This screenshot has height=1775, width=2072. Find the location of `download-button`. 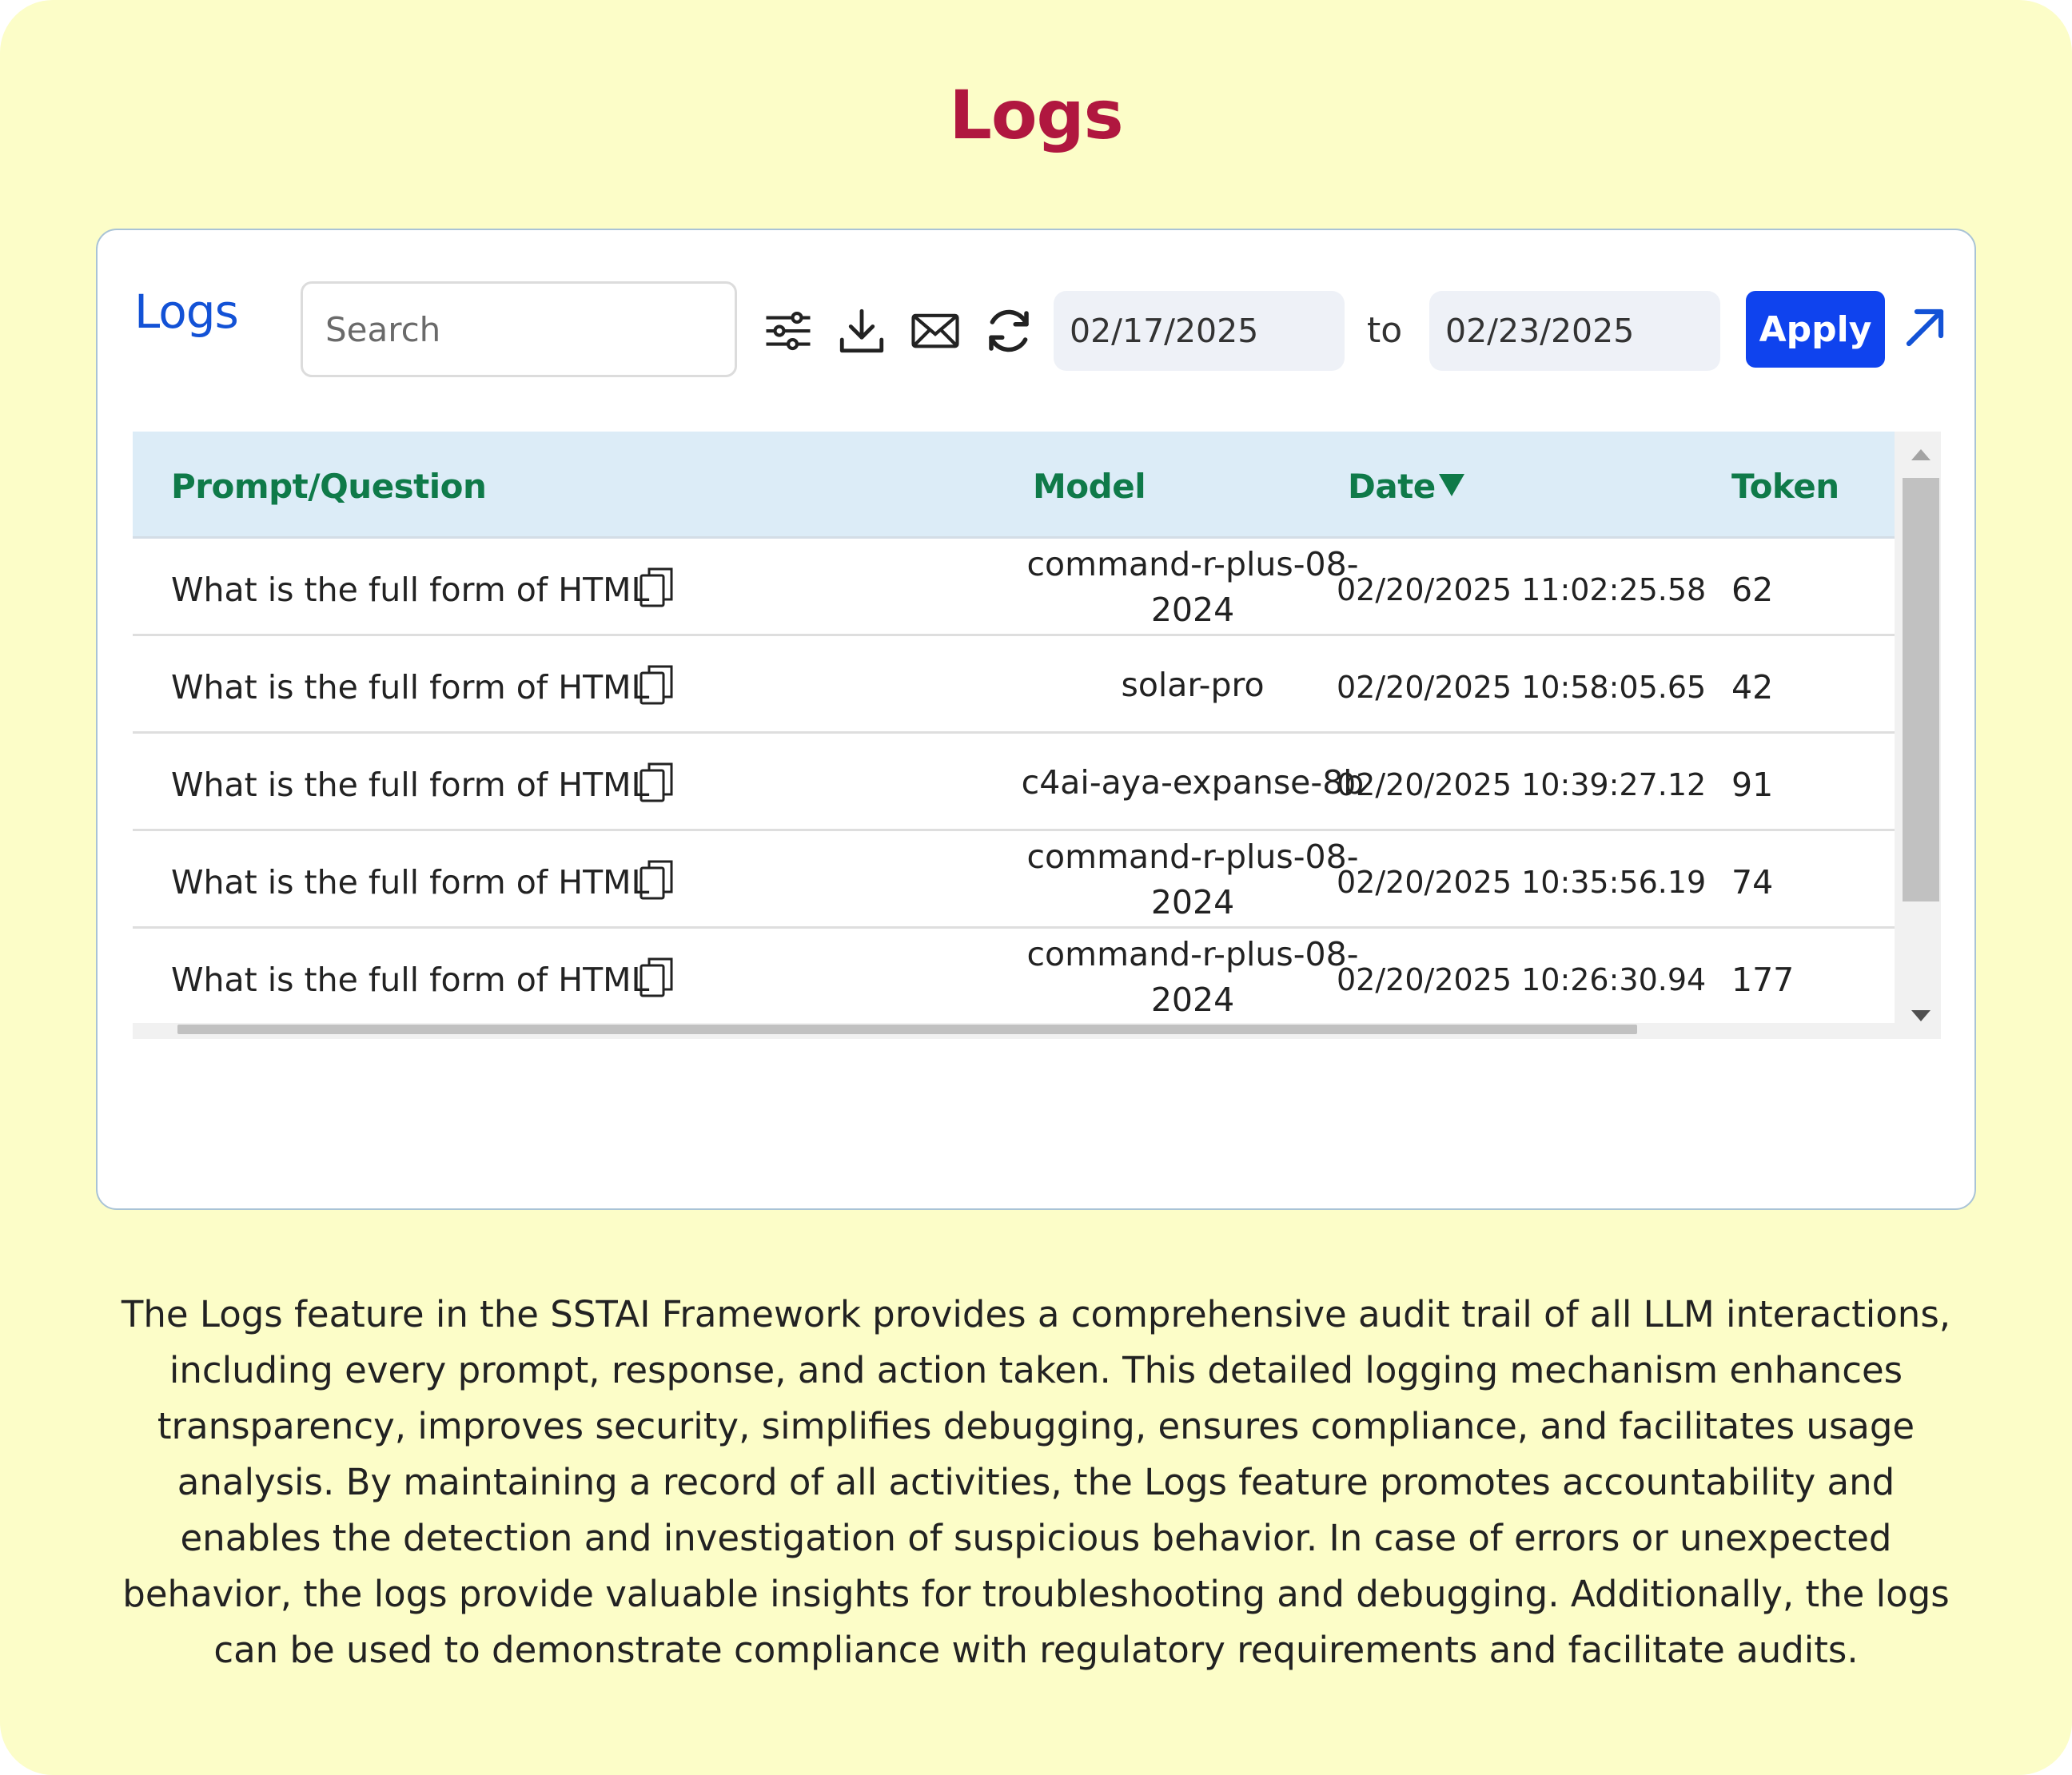

download-button is located at coordinates (862, 331).